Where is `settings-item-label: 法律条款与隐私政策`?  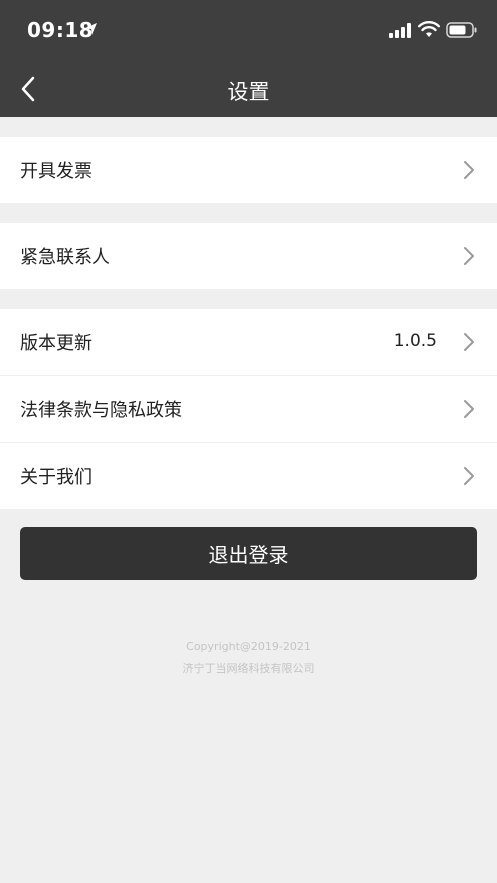 settings-item-label: 法律条款与隐私政策 is located at coordinates (101, 410).